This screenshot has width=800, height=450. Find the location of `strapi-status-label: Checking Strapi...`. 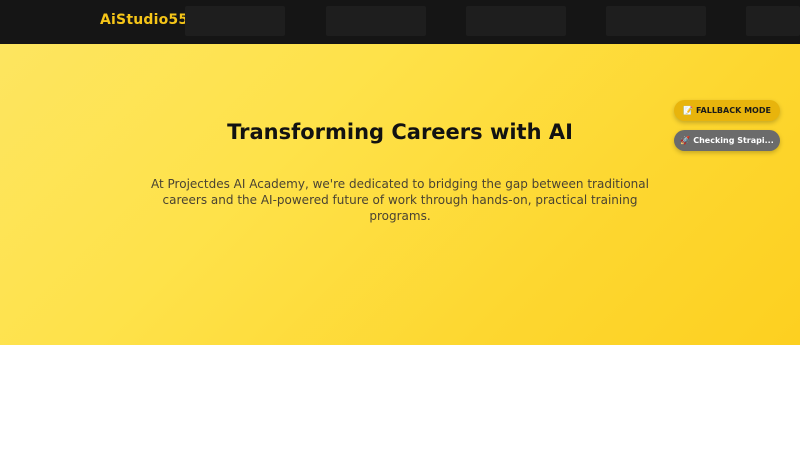

strapi-status-label: Checking Strapi... is located at coordinates (733, 140).